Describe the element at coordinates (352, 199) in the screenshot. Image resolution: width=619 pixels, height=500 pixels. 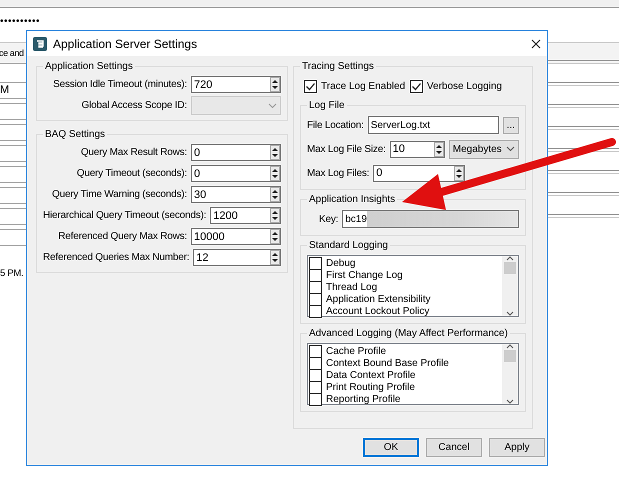
I see `group-title: Application Insights` at that location.